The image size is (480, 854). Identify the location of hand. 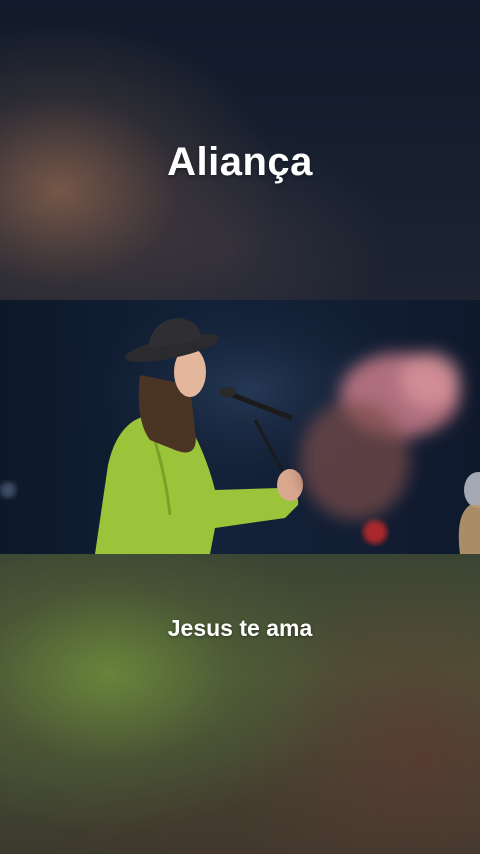
(290, 485).